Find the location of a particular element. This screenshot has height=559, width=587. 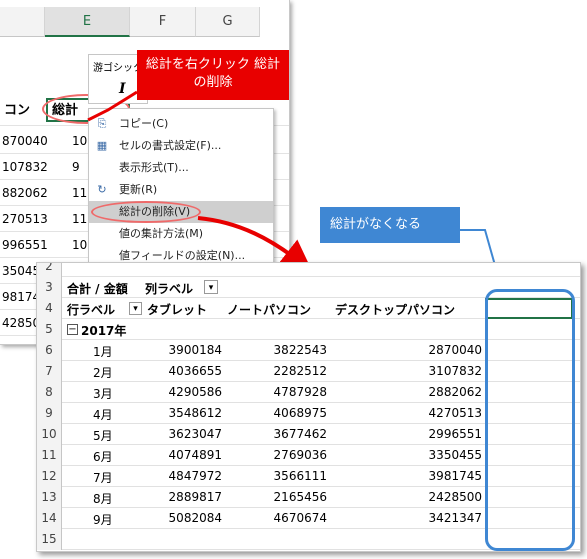

desktop-cell: 4270513 is located at coordinates (449, 413).